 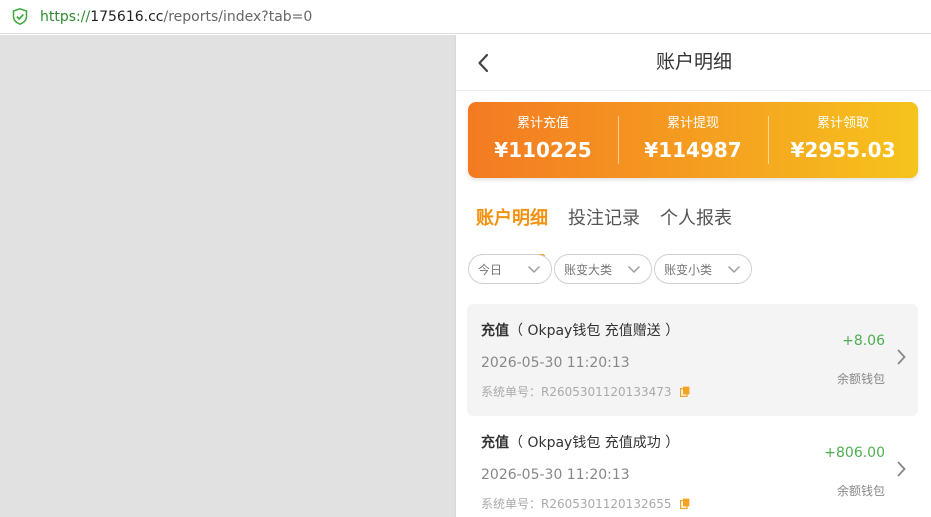 What do you see at coordinates (512, 219) in the screenshot?
I see `tab-account-details: 账户明细` at bounding box center [512, 219].